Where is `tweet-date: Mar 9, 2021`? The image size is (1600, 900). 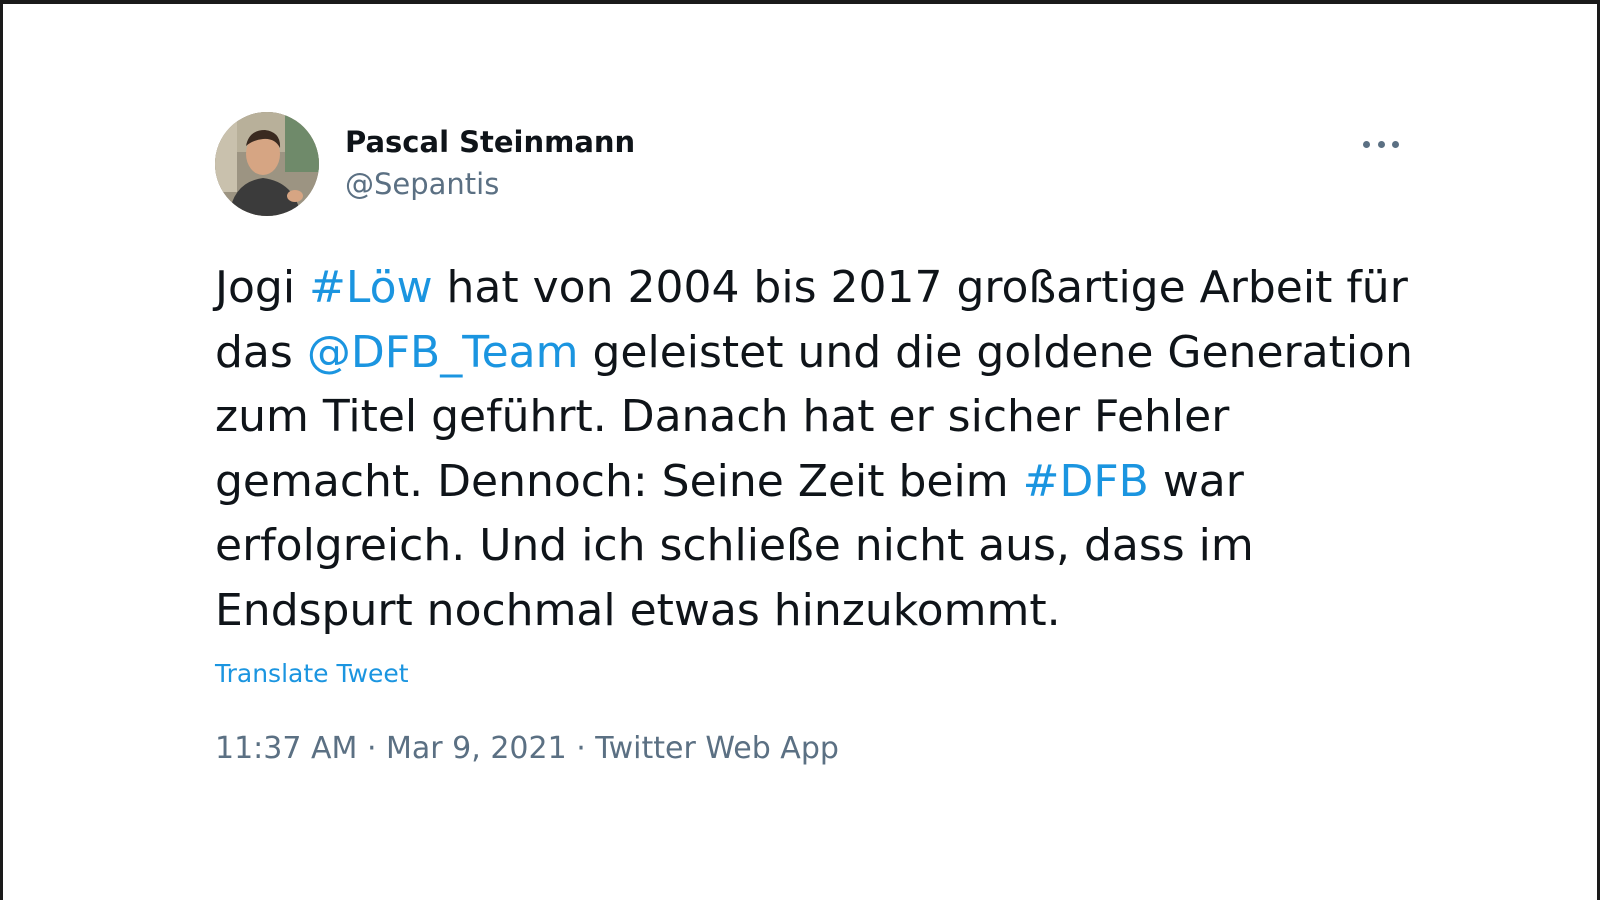 tweet-date: Mar 9, 2021 is located at coordinates (476, 748).